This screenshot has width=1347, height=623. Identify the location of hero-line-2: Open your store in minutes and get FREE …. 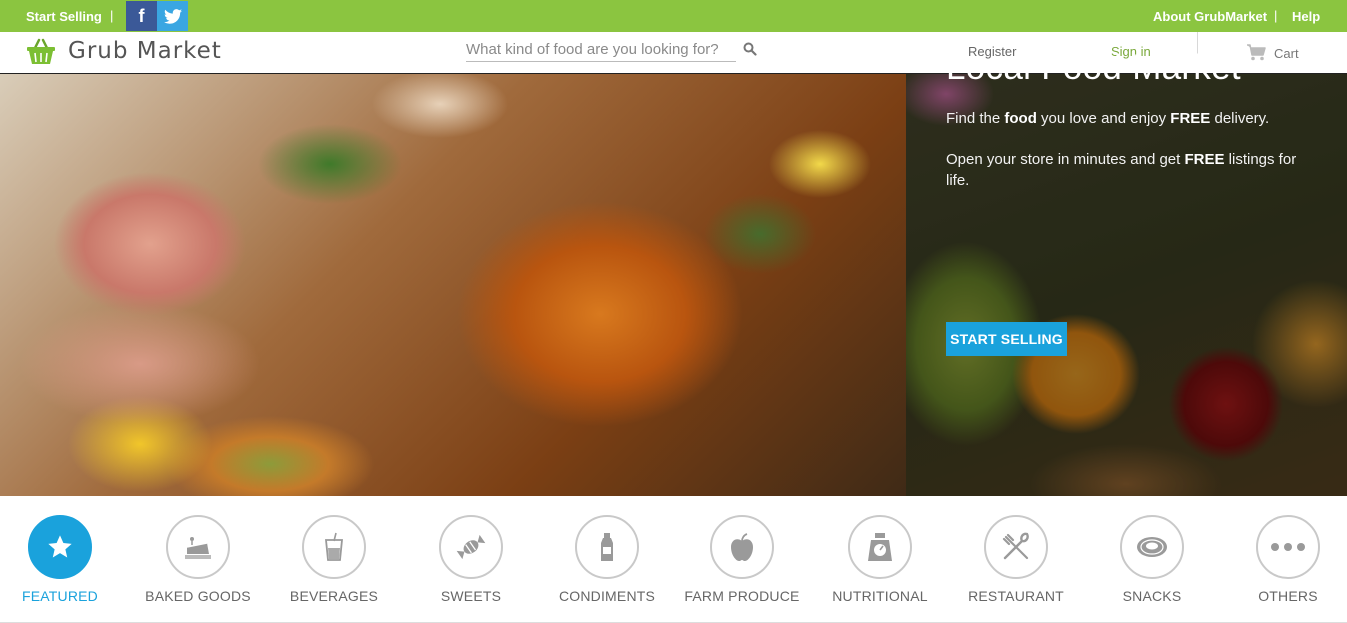
(1121, 170).